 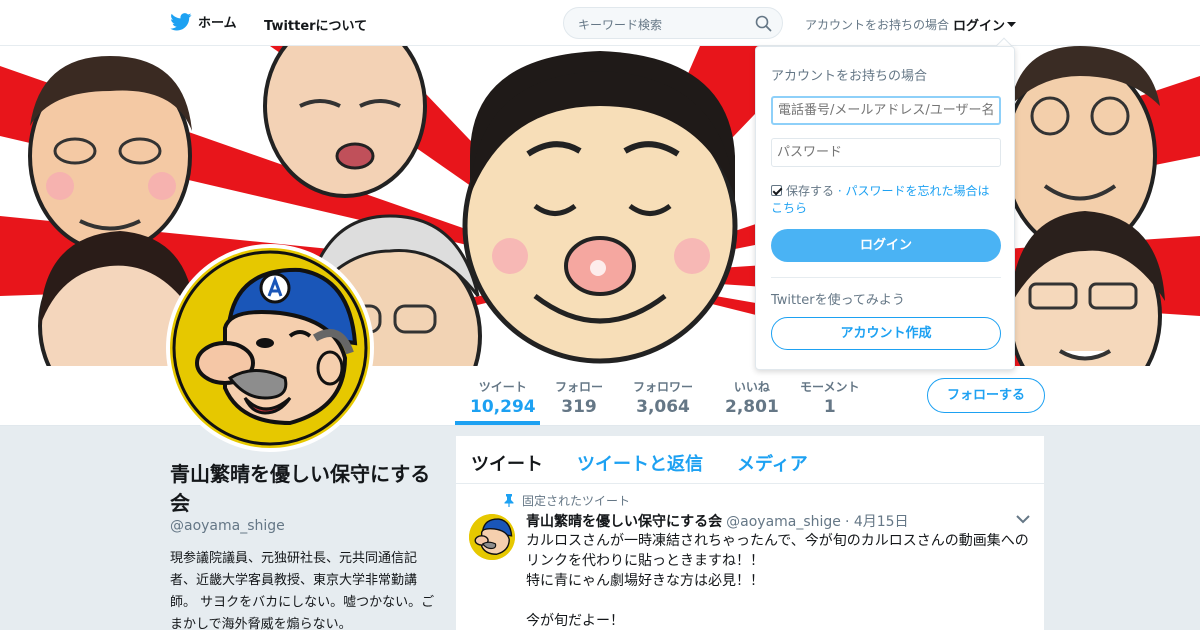 I want to click on stat-value: 1, so click(x=829, y=407).